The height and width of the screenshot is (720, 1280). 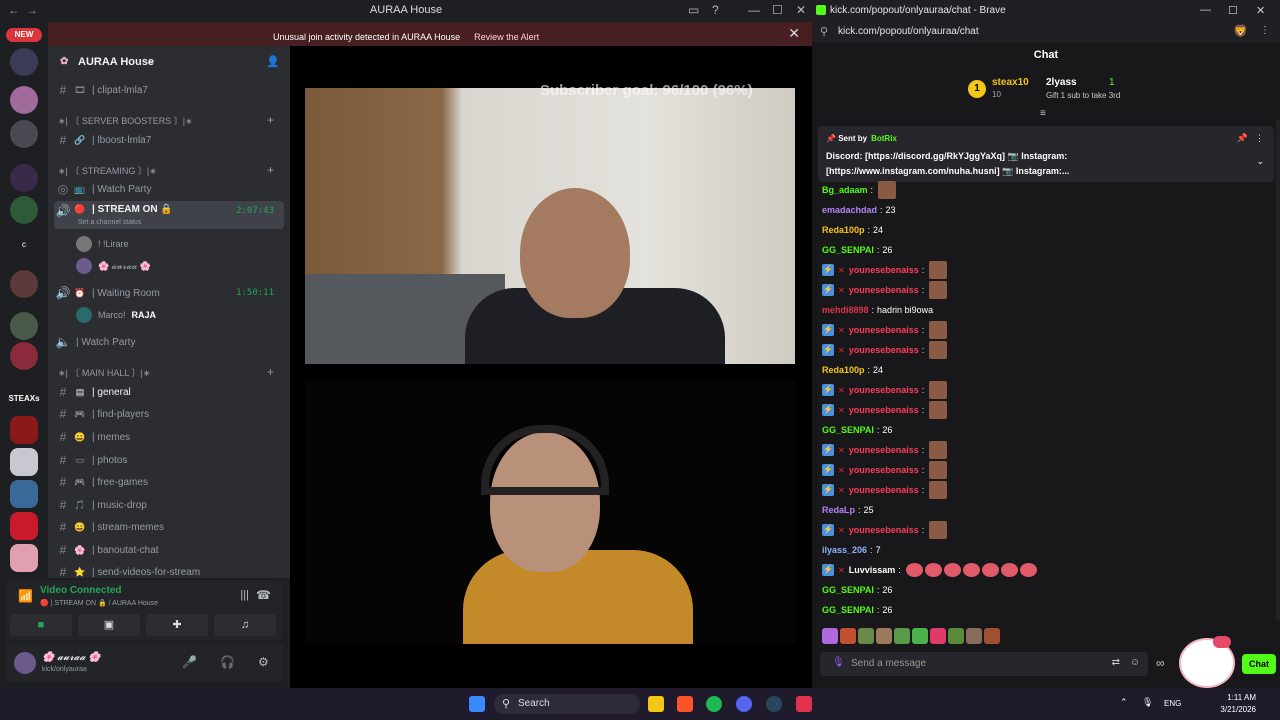 What do you see at coordinates (1238, 704) in the screenshot?
I see `system-clock: 1:11 AM 3/21/2026` at bounding box center [1238, 704].